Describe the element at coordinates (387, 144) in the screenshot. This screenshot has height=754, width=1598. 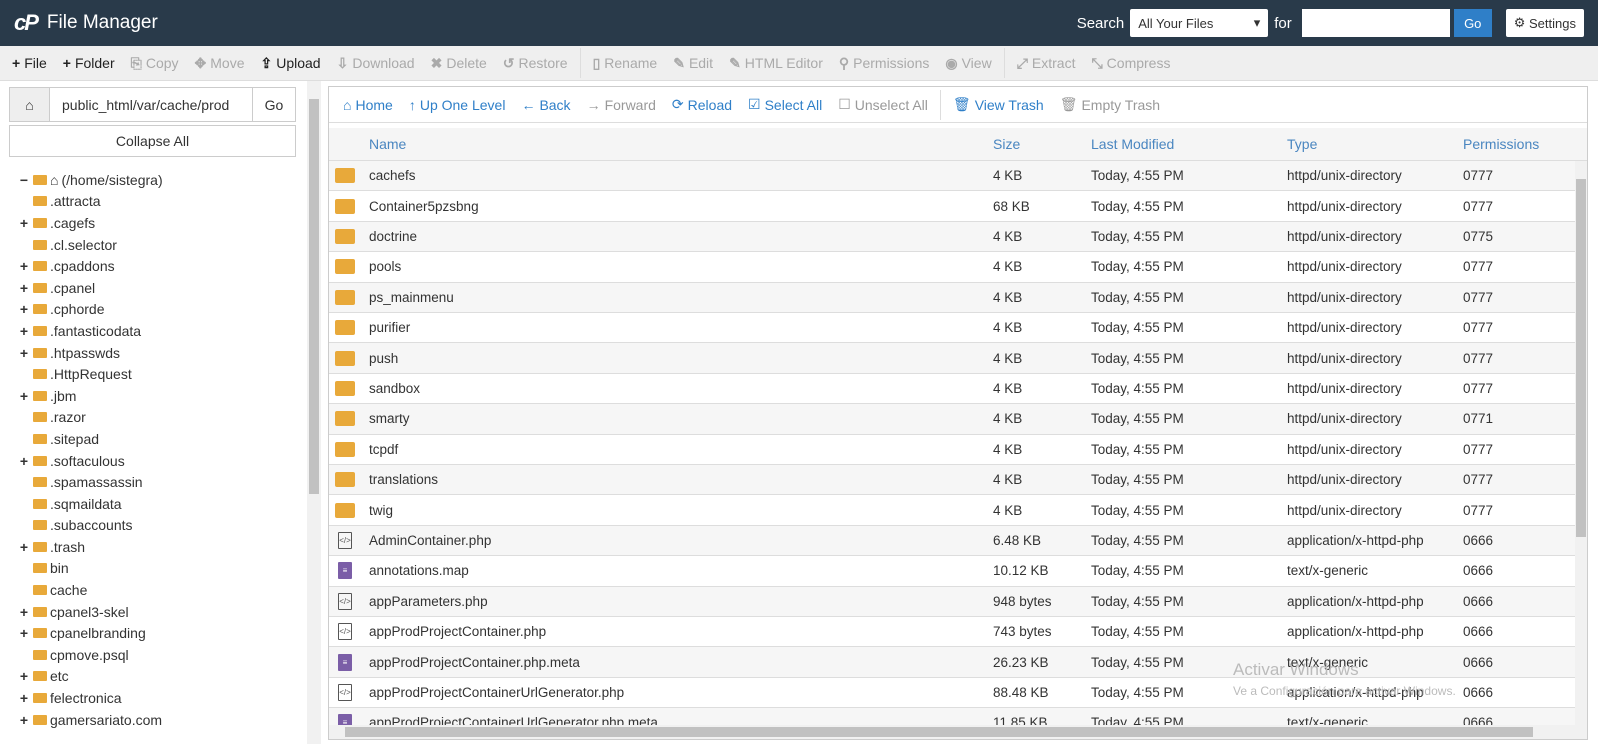
I see `col-name: Name` at that location.